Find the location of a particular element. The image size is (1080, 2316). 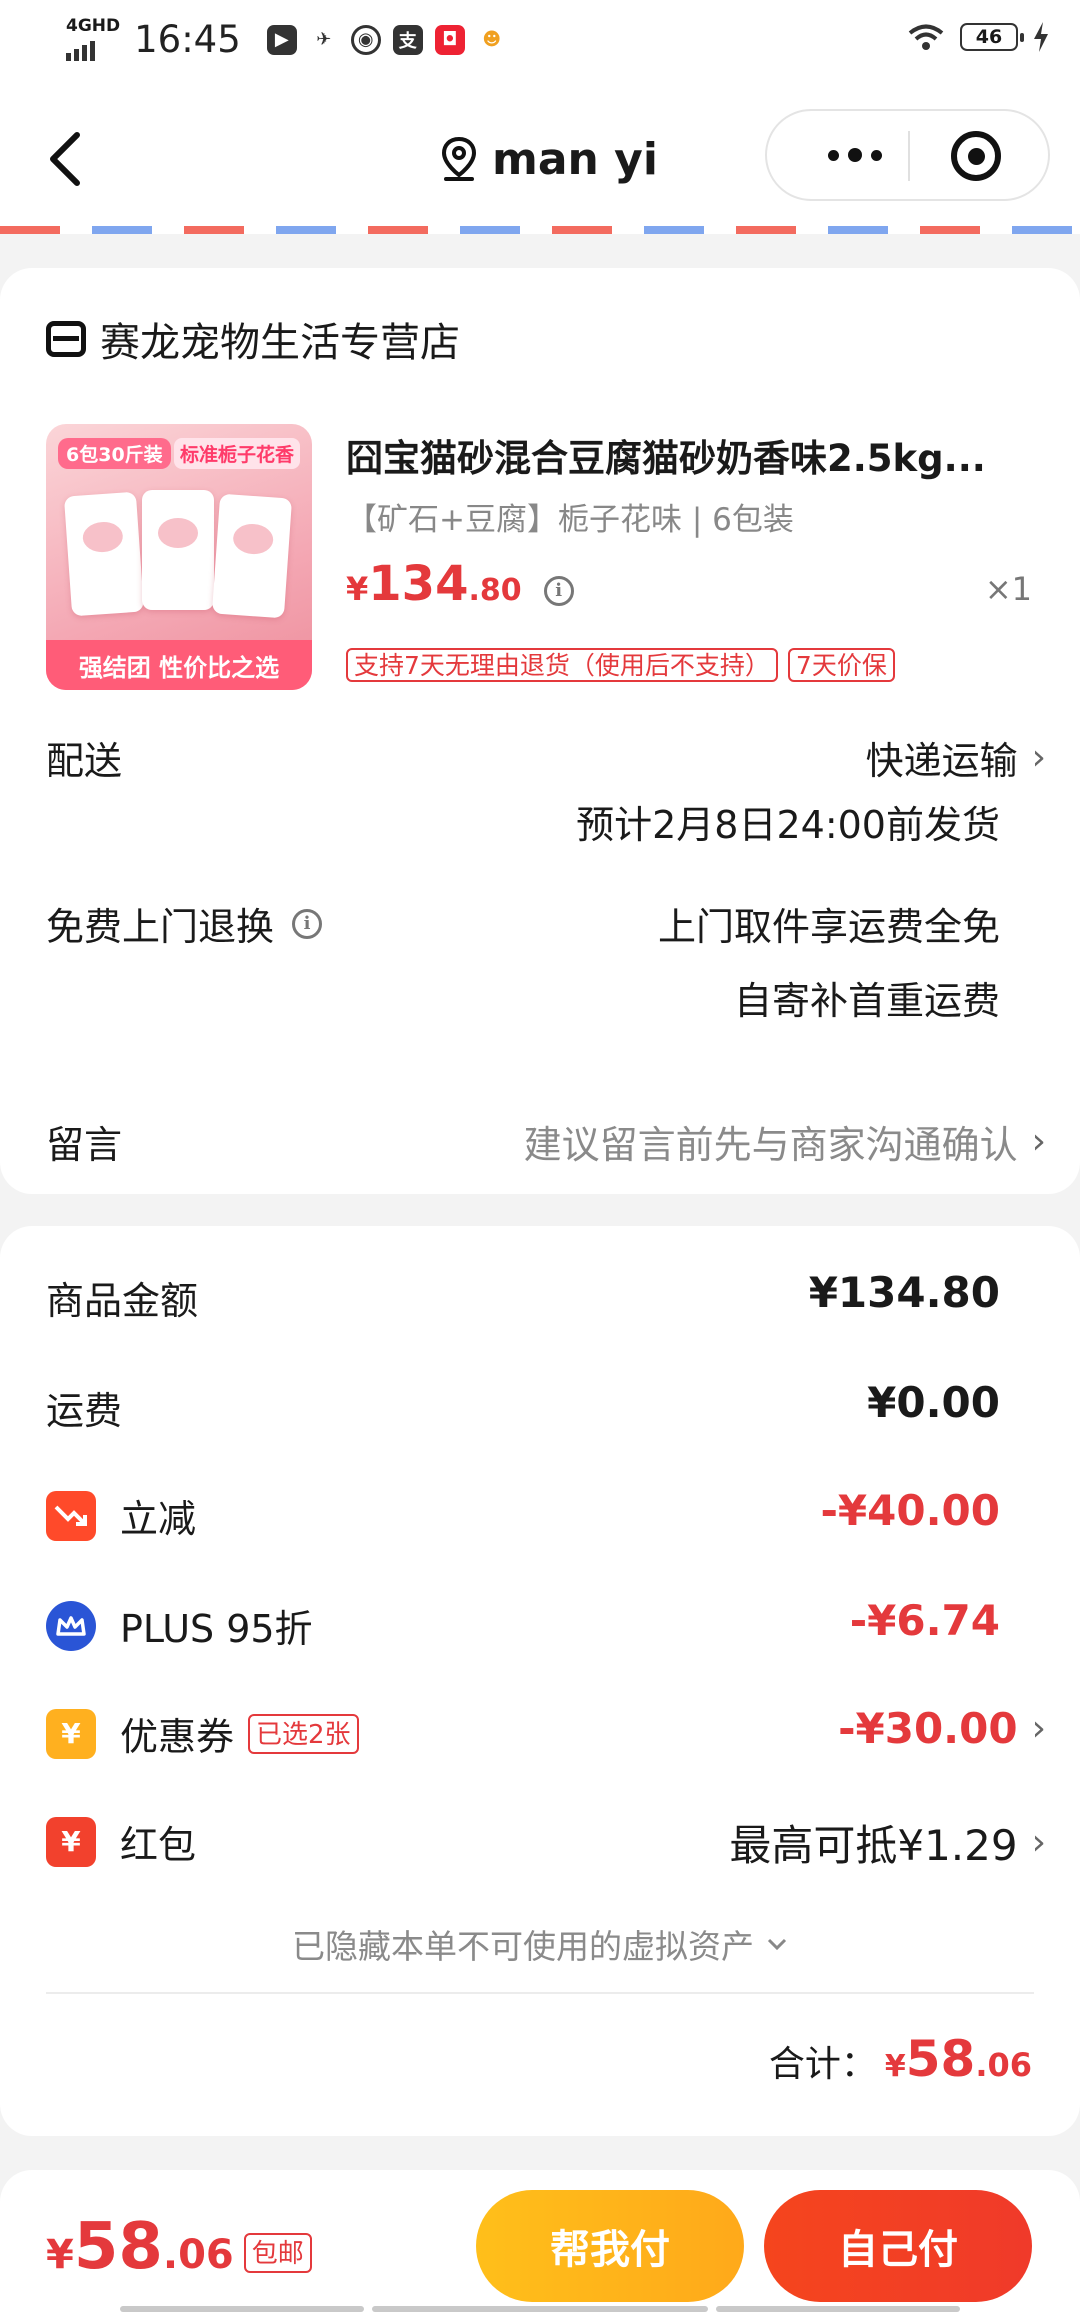

chevron-down-icon is located at coordinates (777, 1944).